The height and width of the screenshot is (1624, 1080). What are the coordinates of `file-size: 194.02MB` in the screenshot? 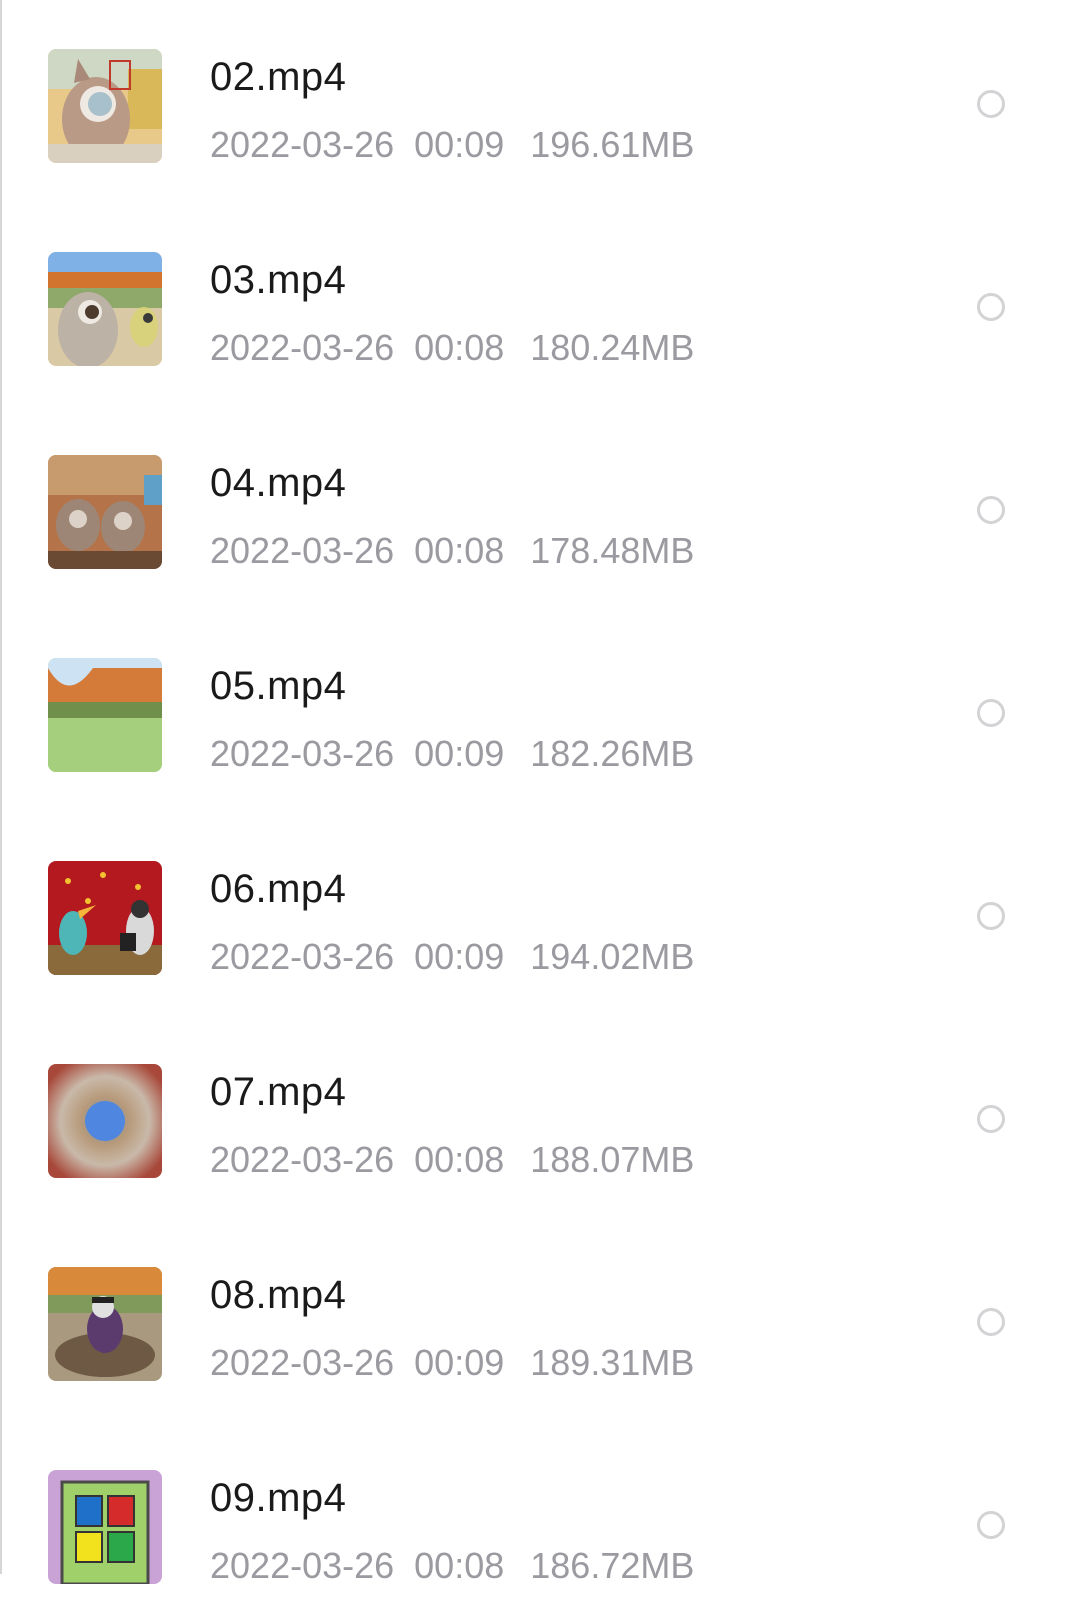 It's located at (612, 956).